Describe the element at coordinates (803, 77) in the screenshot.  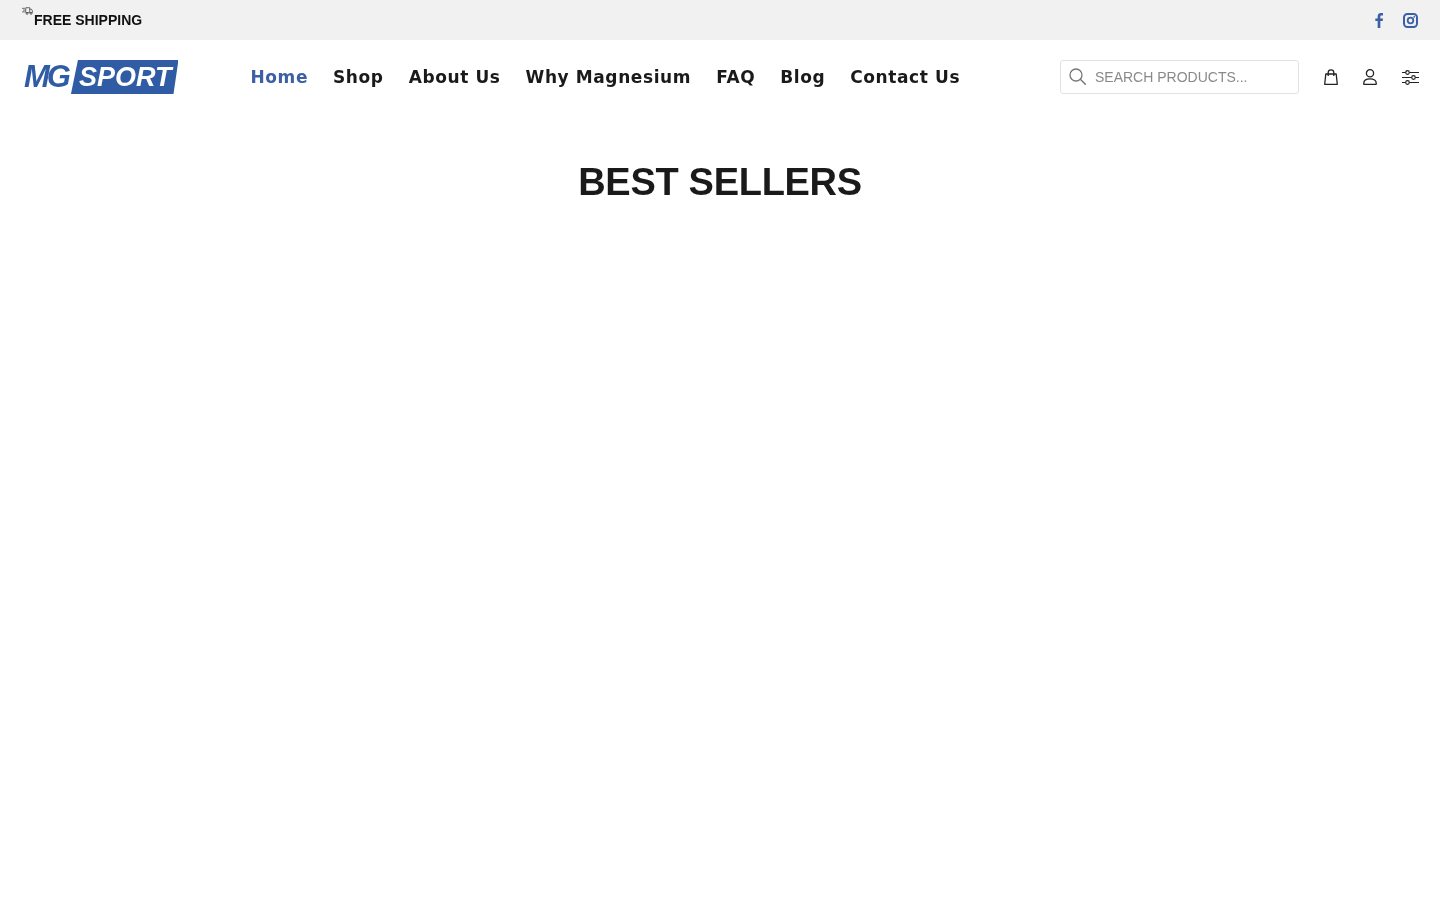
I see `nav-link: Blog` at that location.